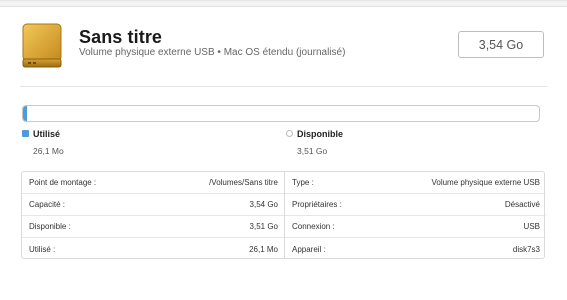  Describe the element at coordinates (47, 134) in the screenshot. I see `legend-used-label: Utilisé` at that location.